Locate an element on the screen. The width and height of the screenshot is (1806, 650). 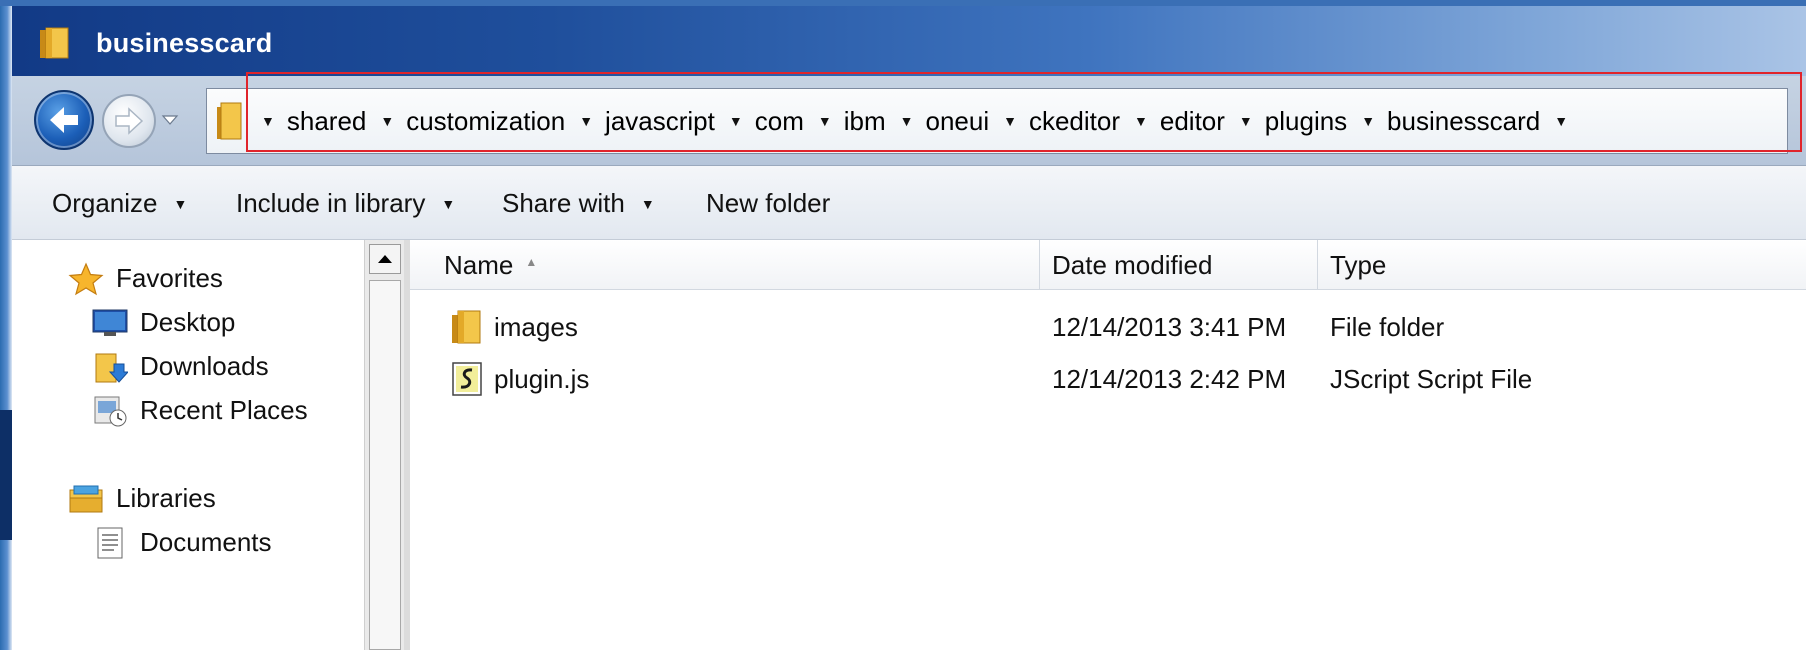
share-with-button: Share with ▼ is located at coordinates (578, 203).